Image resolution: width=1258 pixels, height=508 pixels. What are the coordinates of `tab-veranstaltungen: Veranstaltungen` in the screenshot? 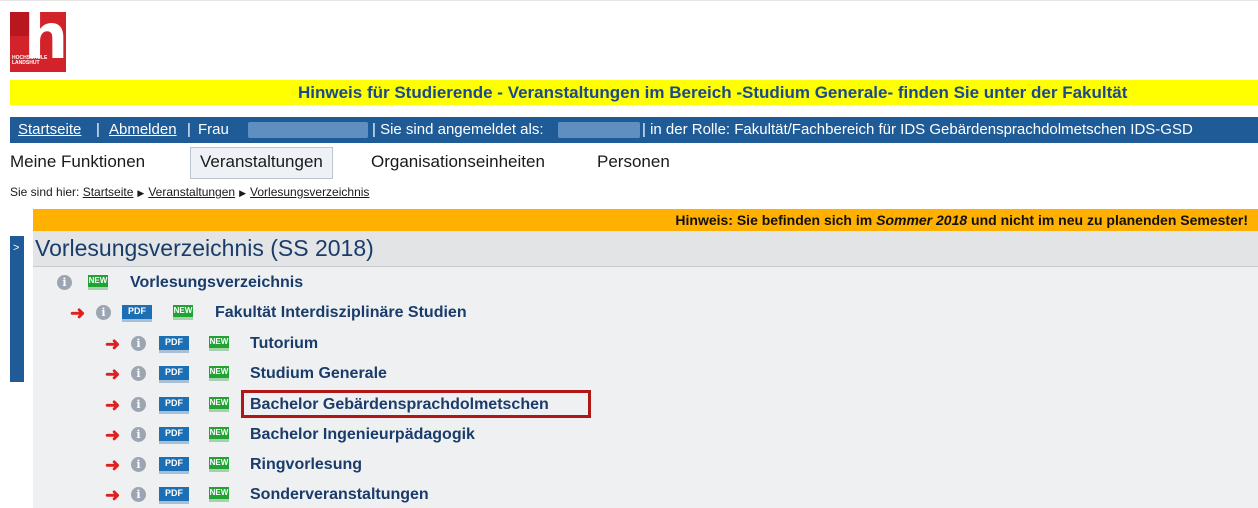 It's located at (261, 163).